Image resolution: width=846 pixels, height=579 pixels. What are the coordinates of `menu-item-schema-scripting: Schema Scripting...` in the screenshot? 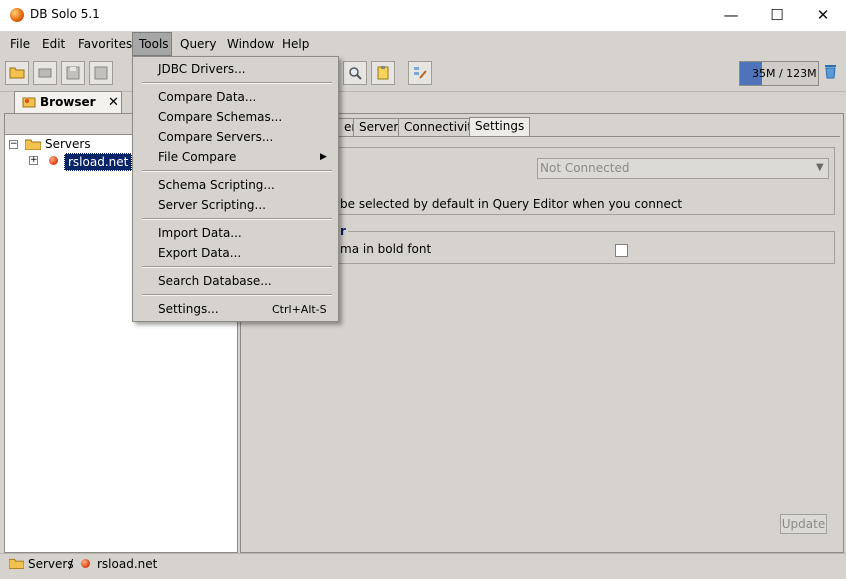 It's located at (216, 185).